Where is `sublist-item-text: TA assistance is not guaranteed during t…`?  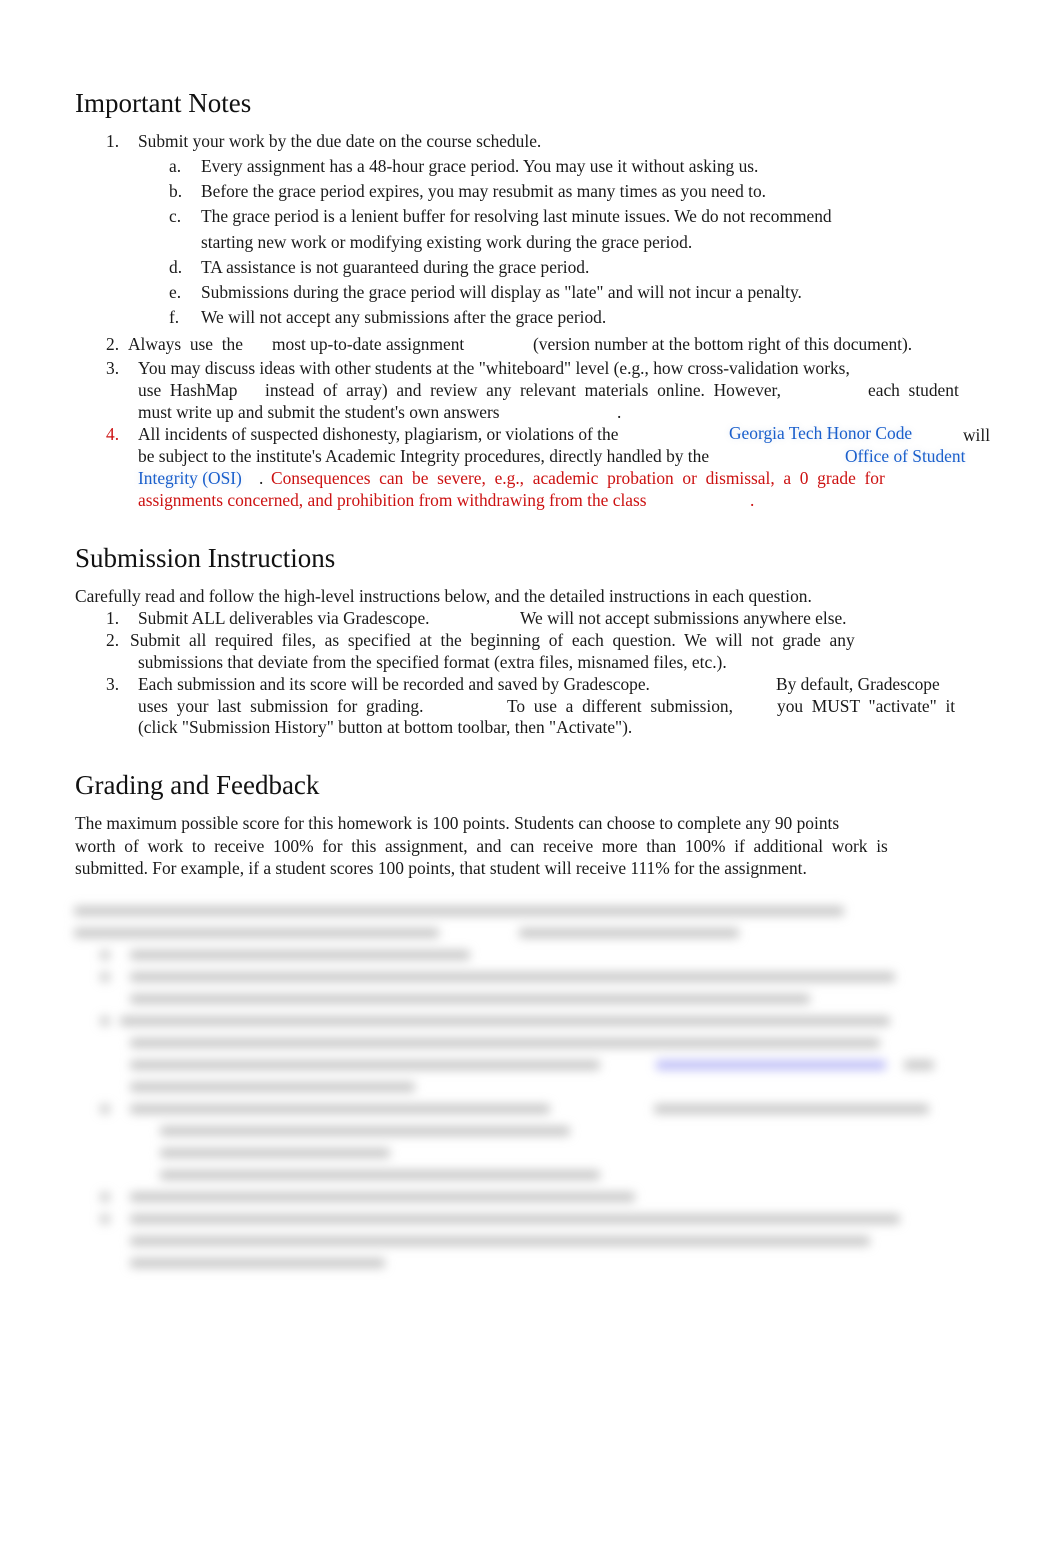 sublist-item-text: TA assistance is not guaranteed during t… is located at coordinates (395, 267).